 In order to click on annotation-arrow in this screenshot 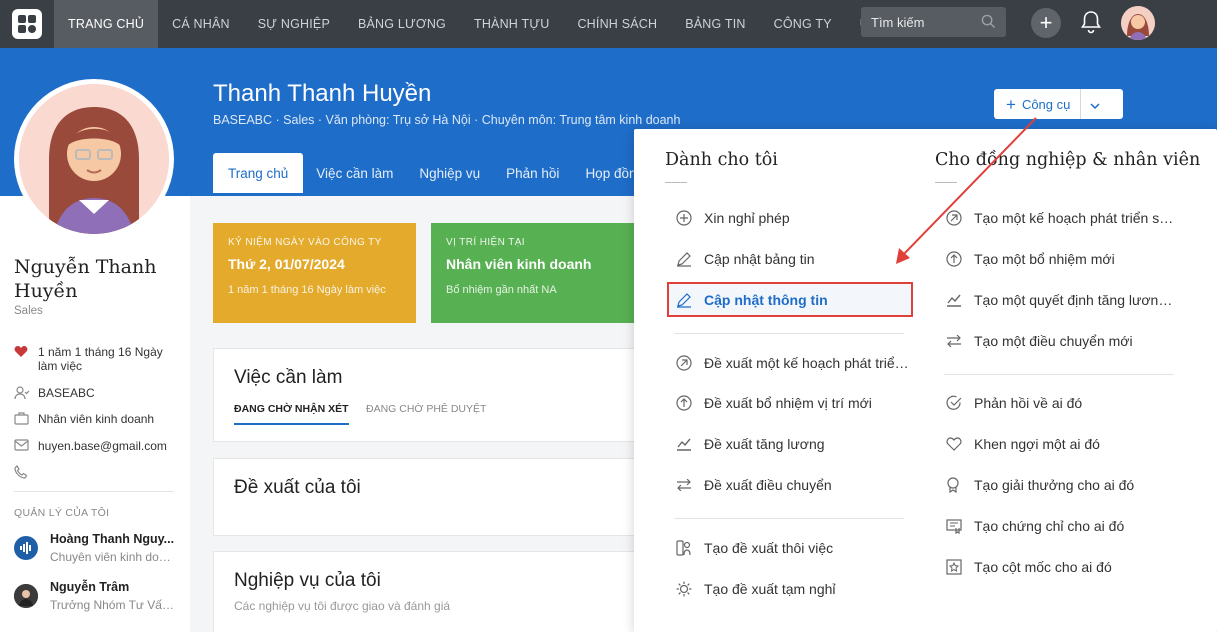, I will do `click(966, 190)`.